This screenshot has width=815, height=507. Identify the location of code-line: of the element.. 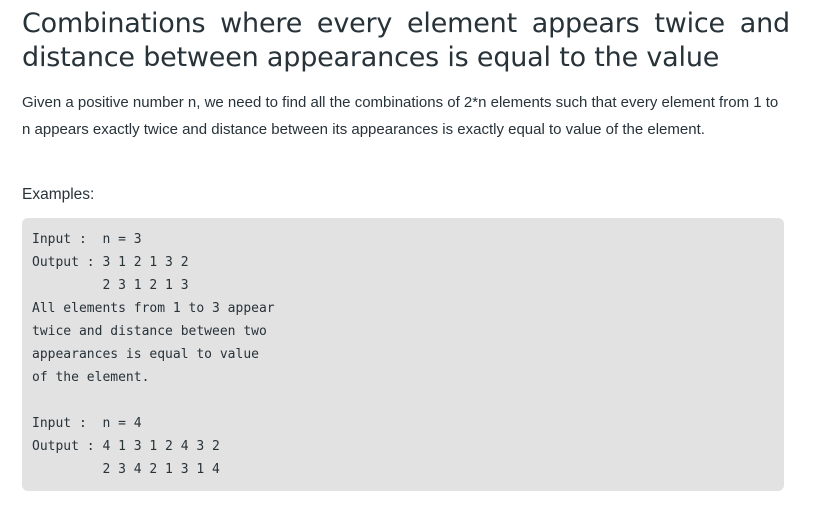
(91, 377).